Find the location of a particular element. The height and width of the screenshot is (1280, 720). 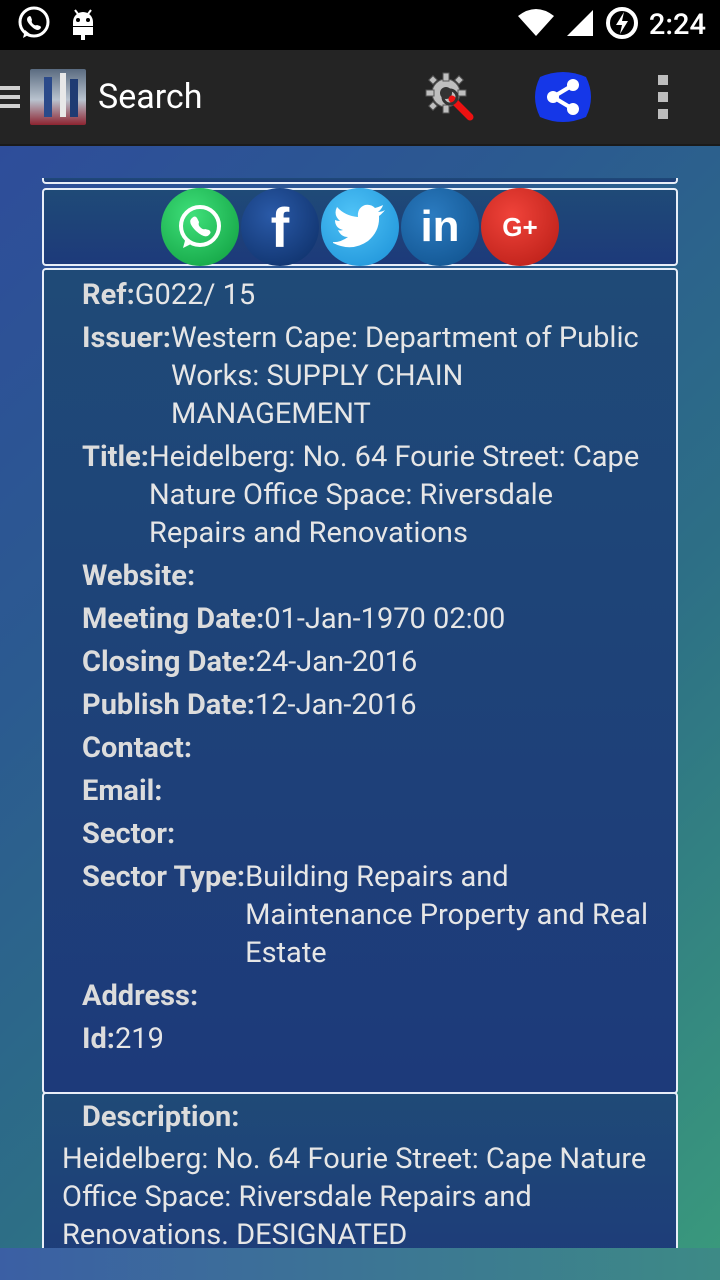

title-label: Title: is located at coordinates (115, 457).